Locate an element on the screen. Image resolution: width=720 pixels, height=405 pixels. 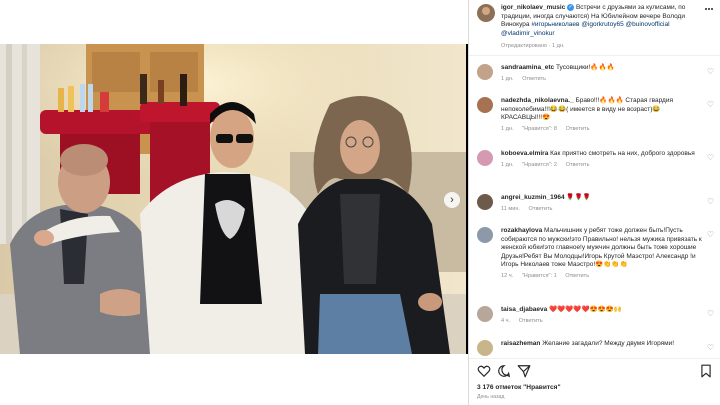
more-options-icon is located at coordinates (709, 9).